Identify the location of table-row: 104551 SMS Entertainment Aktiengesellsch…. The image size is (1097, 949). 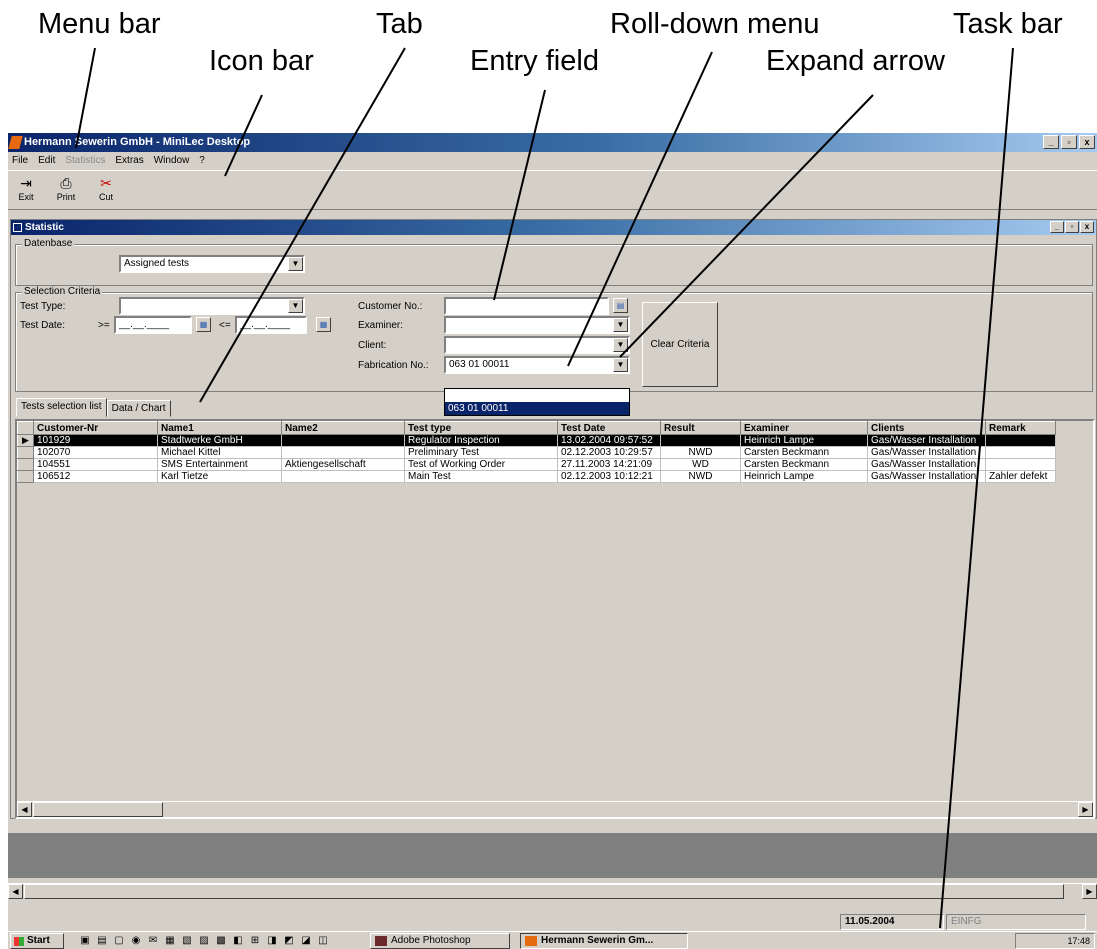
(536, 464).